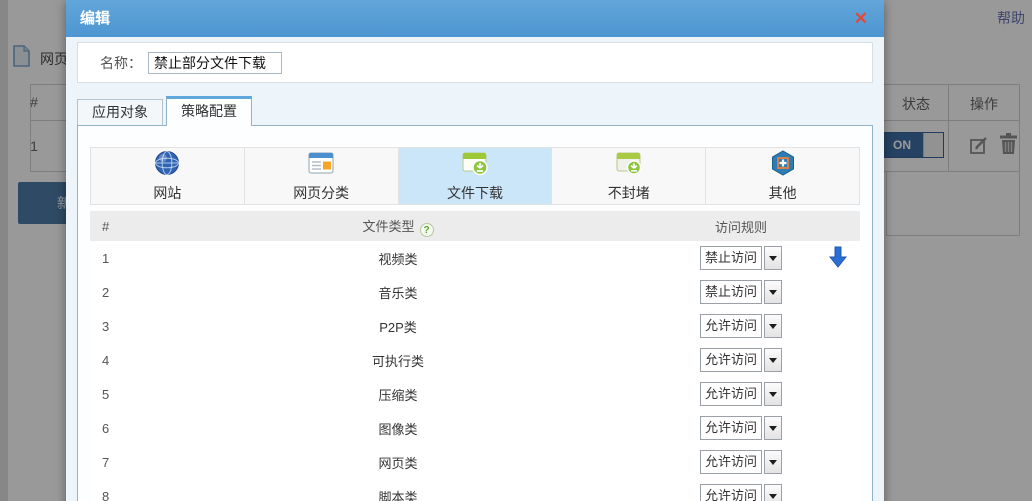 Image resolution: width=1032 pixels, height=501 pixels. What do you see at coordinates (397, 361) in the screenshot?
I see `file-type-label: 可执行类` at bounding box center [397, 361].